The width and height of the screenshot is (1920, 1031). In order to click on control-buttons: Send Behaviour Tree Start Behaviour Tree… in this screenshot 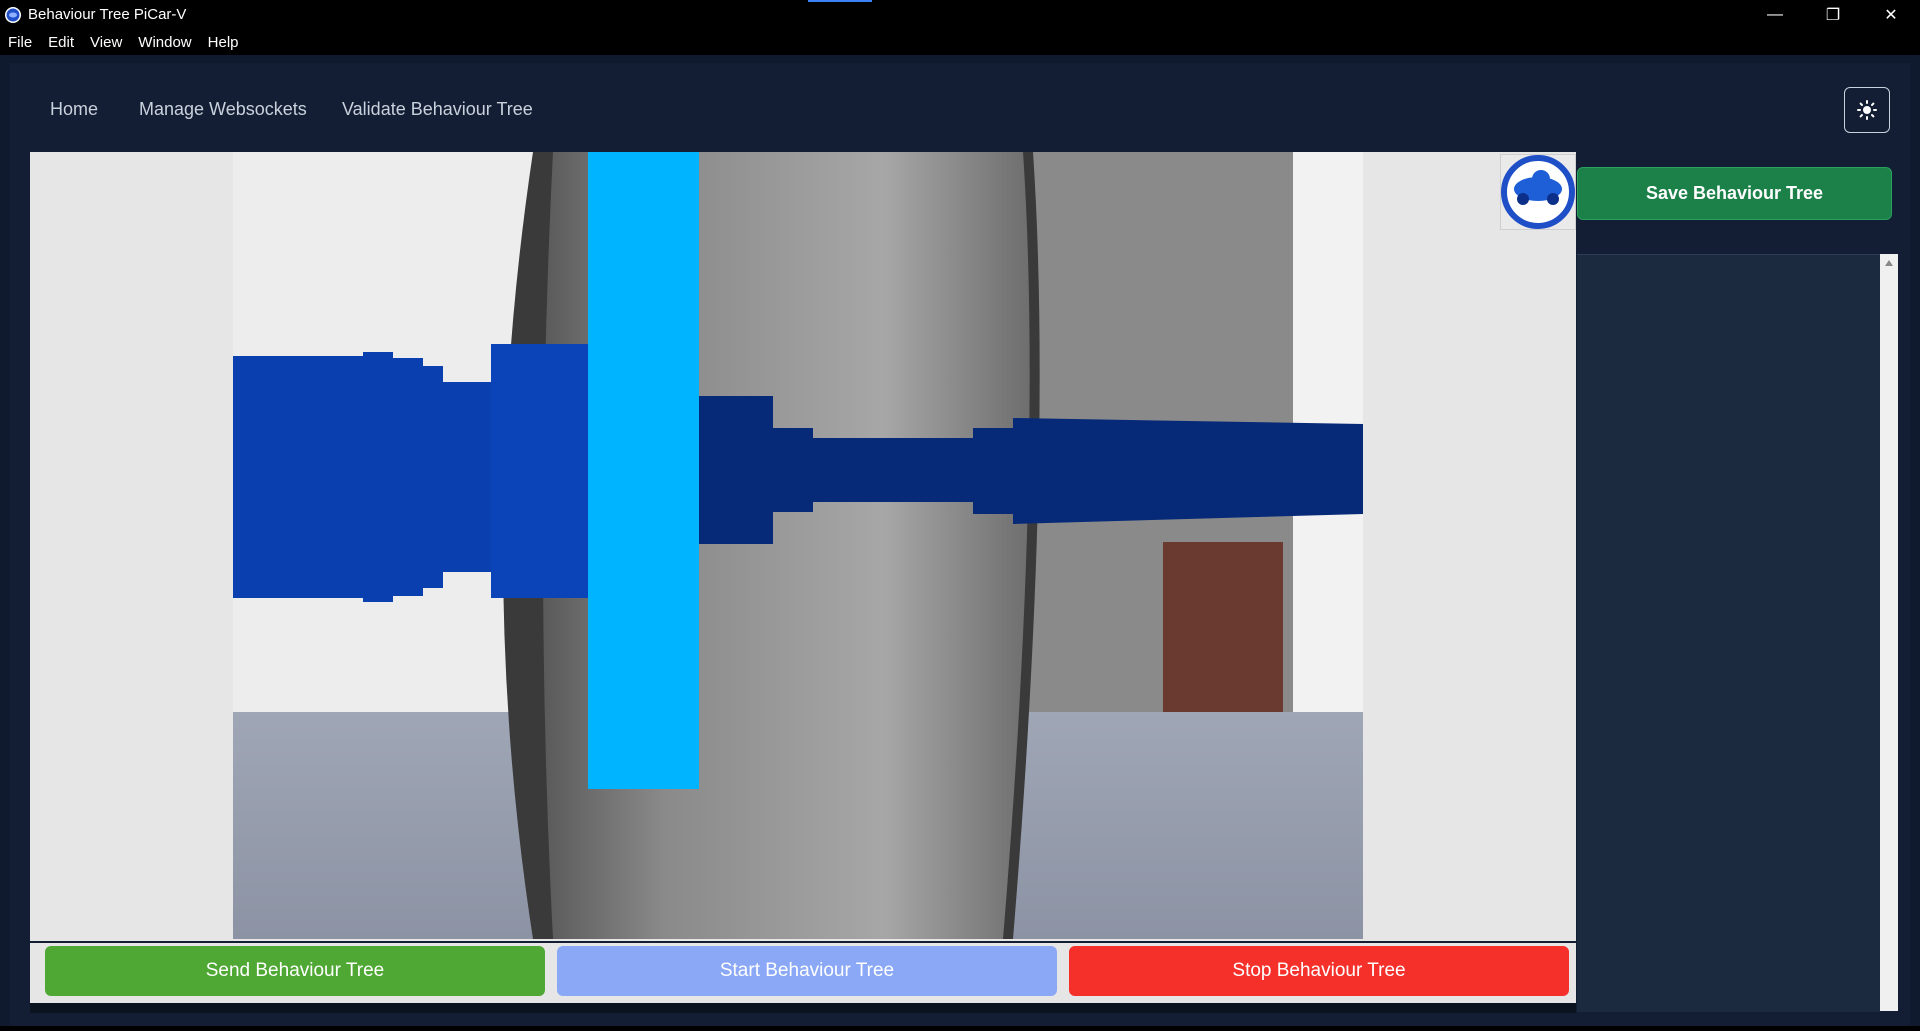, I will do `click(803, 973)`.